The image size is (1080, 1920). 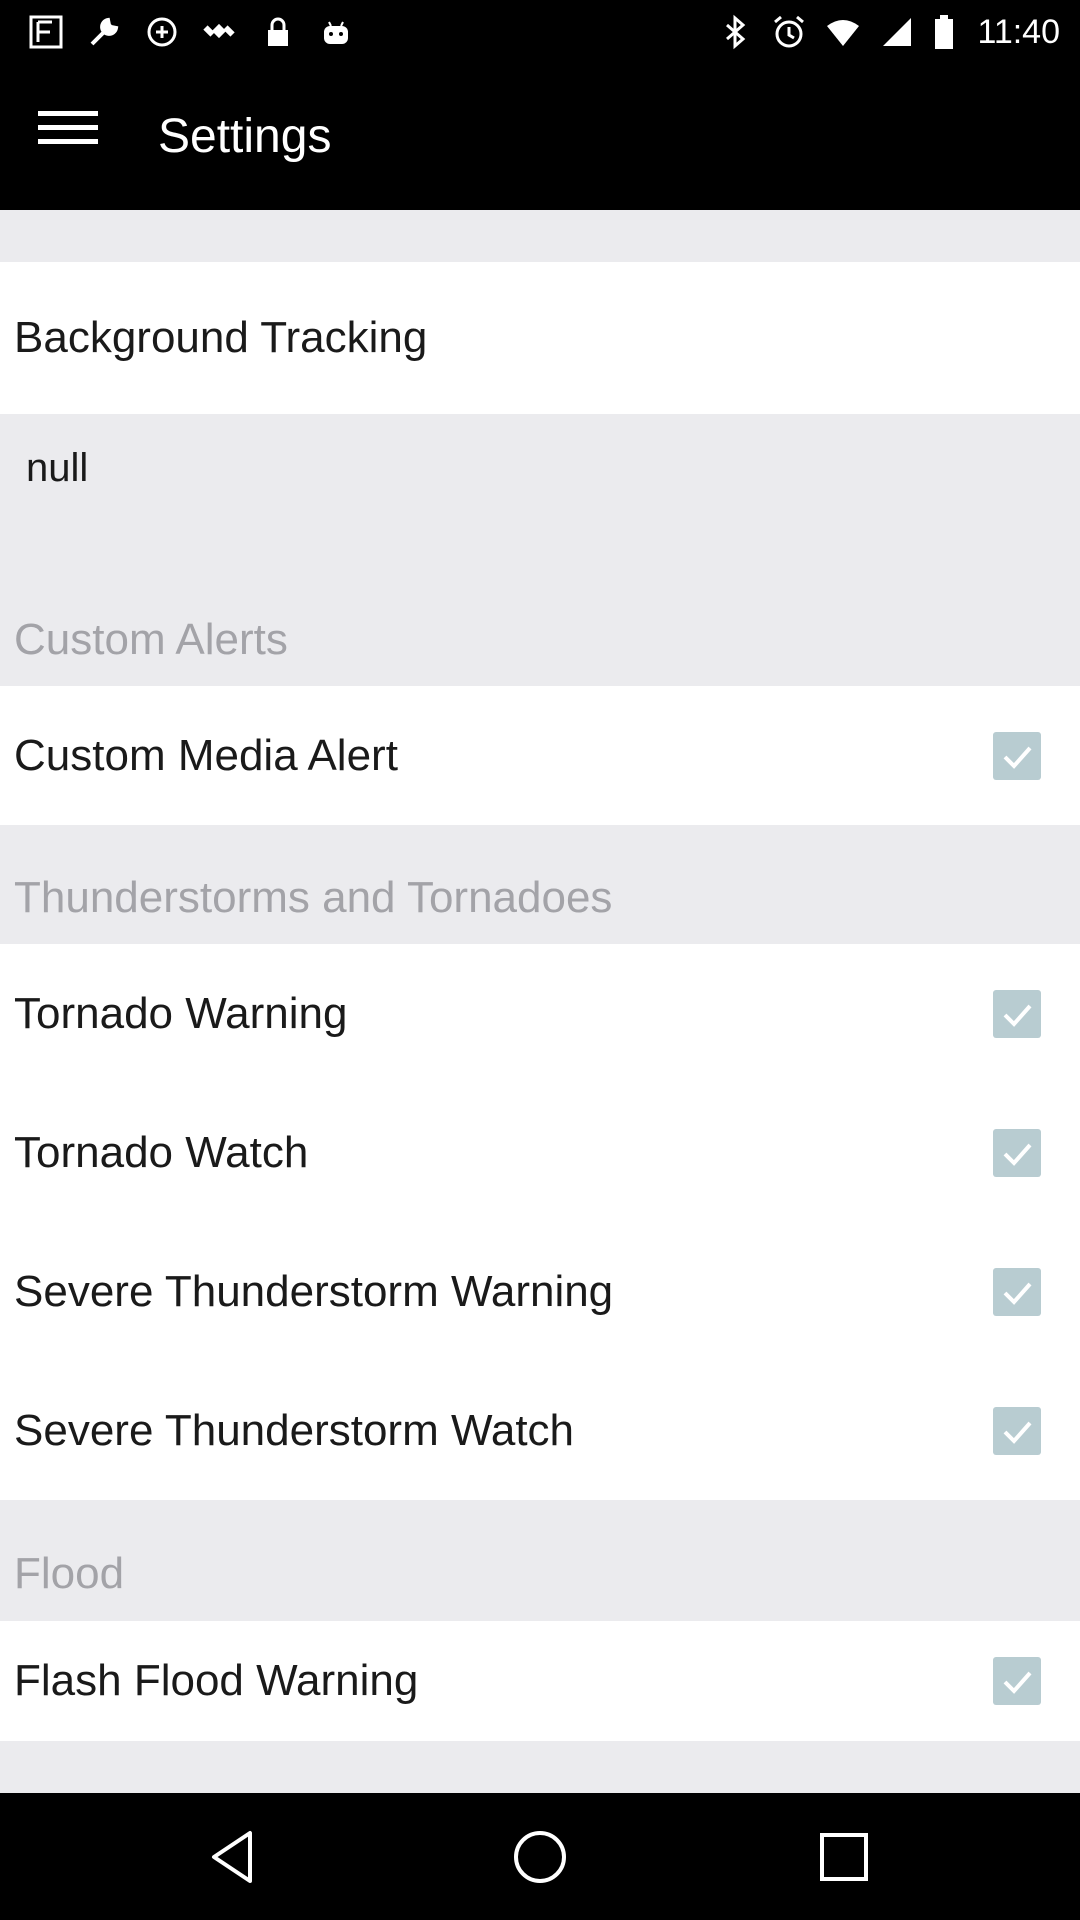 I want to click on lock-icon, so click(x=278, y=32).